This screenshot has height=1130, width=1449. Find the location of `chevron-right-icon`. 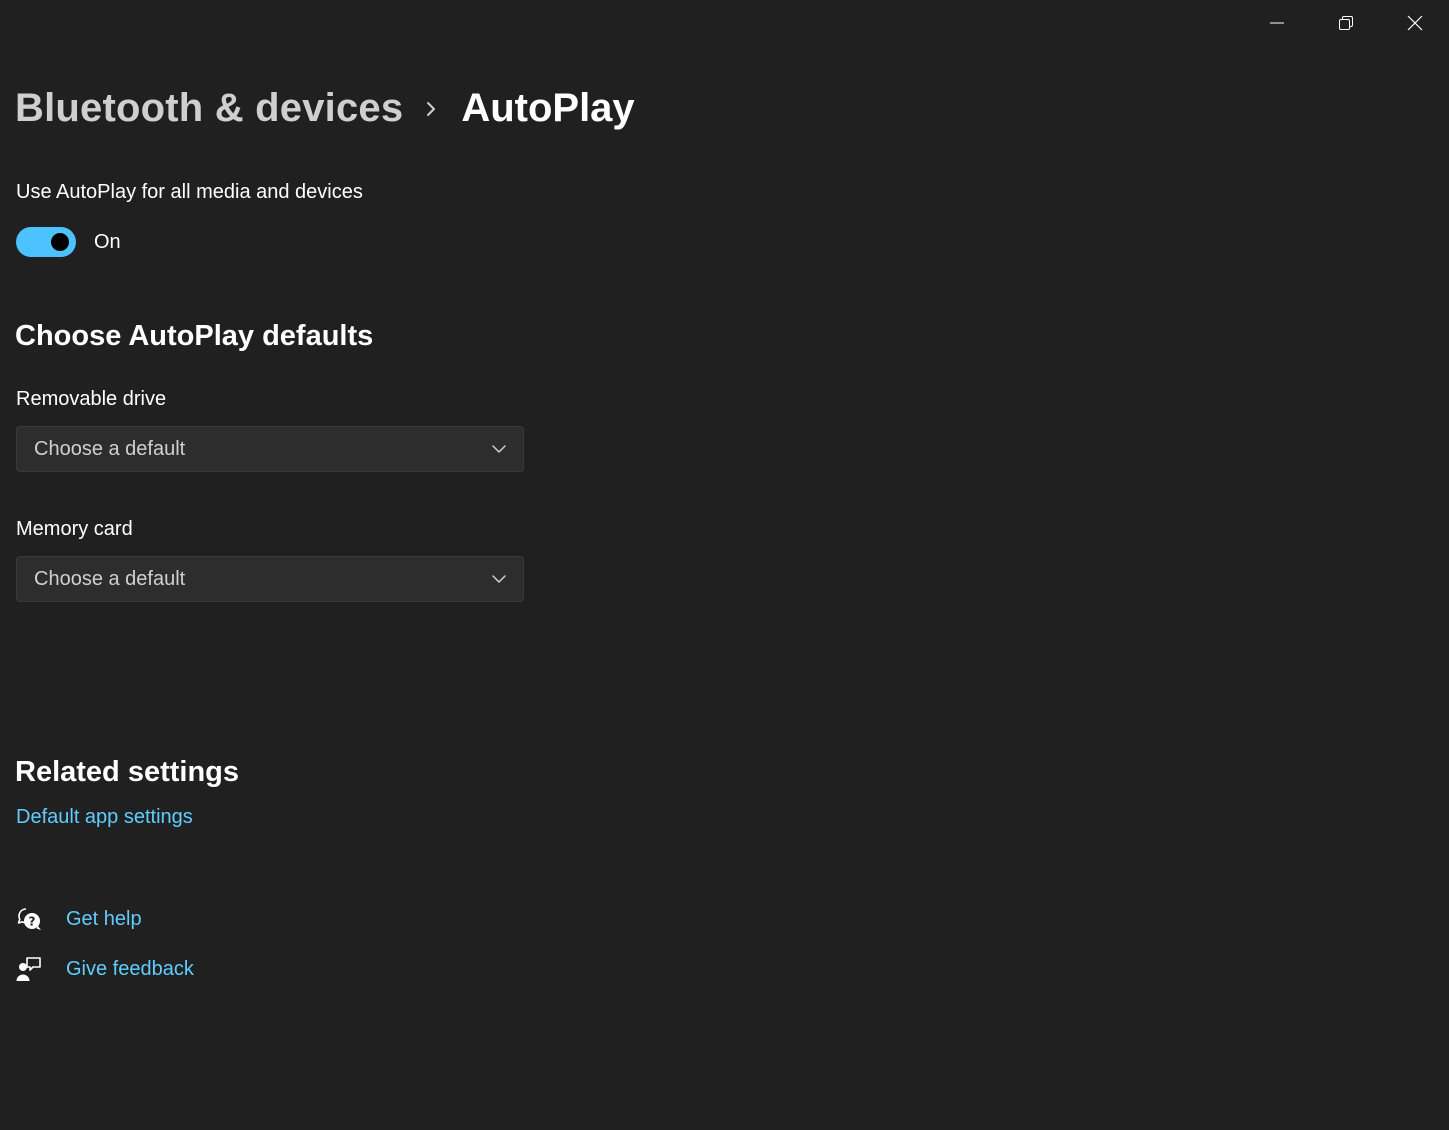

chevron-right-icon is located at coordinates (431, 109).